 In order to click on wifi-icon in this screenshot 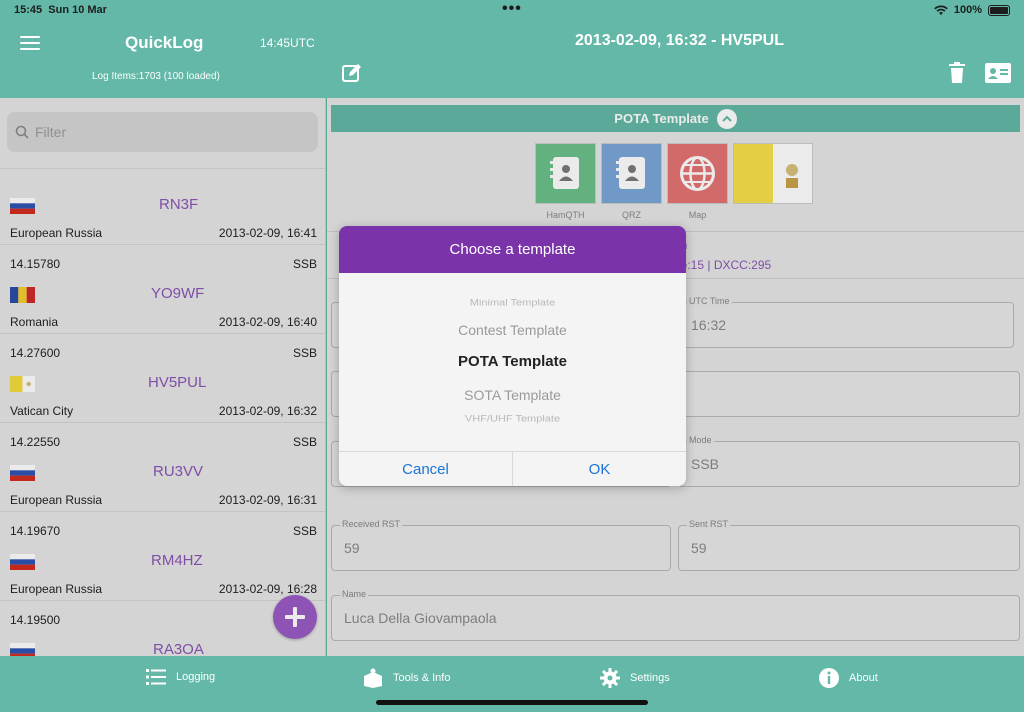, I will do `click(941, 10)`.